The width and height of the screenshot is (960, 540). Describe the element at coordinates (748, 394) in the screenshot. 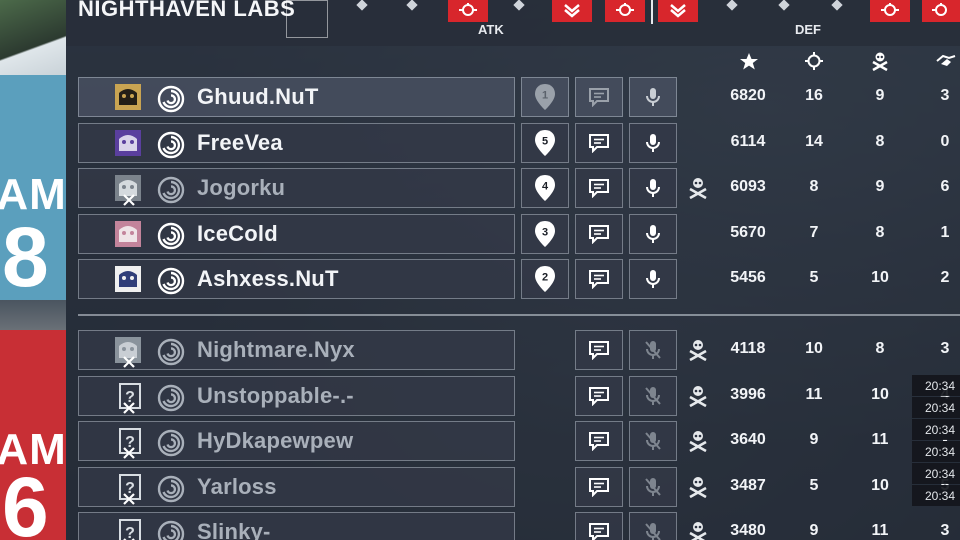

I see `score-value: 3996` at that location.